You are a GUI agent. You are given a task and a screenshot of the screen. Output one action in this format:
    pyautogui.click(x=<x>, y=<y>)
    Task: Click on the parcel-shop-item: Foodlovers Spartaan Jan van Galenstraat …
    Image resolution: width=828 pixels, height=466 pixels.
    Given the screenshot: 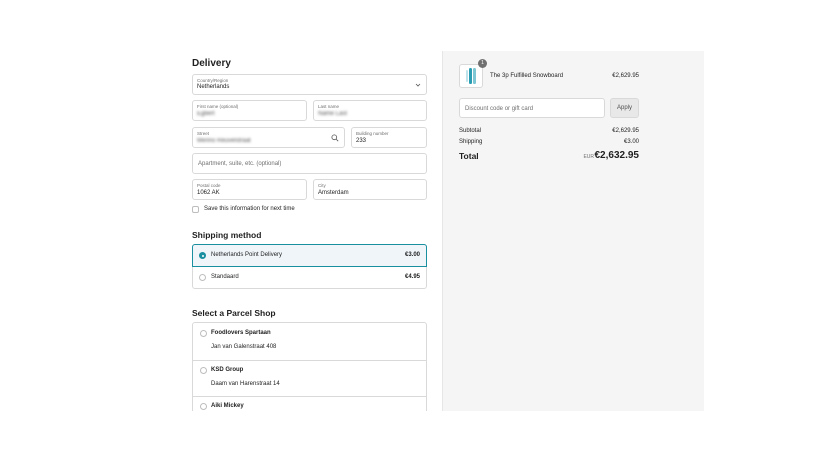 What is the action you would take?
    pyautogui.click(x=309, y=342)
    